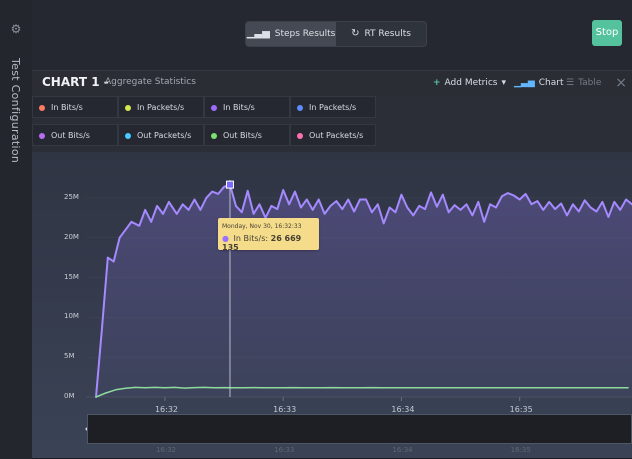 This screenshot has width=632, height=459. What do you see at coordinates (69, 396) in the screenshot?
I see `y-tick-label: 0M` at bounding box center [69, 396].